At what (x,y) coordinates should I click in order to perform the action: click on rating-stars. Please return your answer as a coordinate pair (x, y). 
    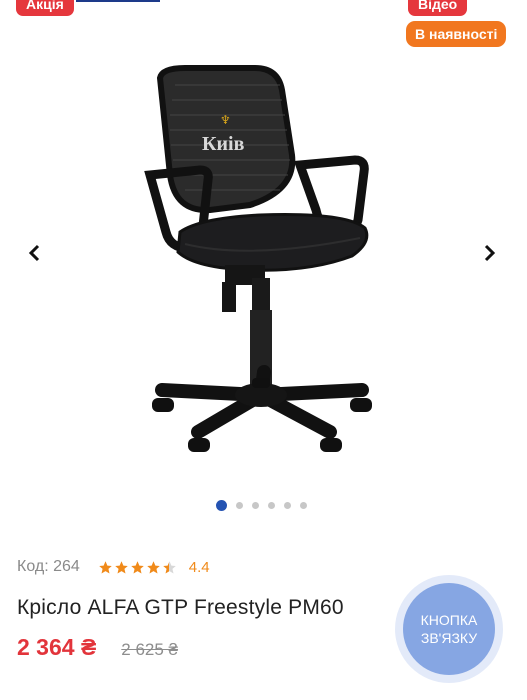
    Looking at the image, I should click on (137, 567).